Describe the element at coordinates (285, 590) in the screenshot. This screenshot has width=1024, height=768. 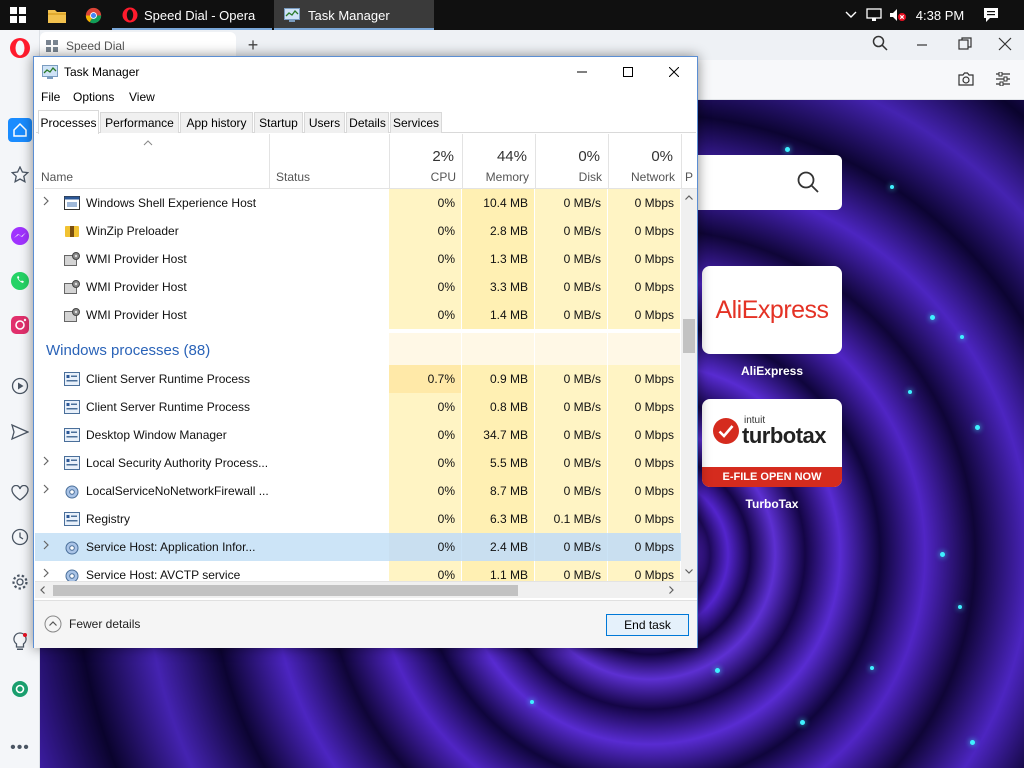
I see `horizontal-scroll-thumb` at that location.